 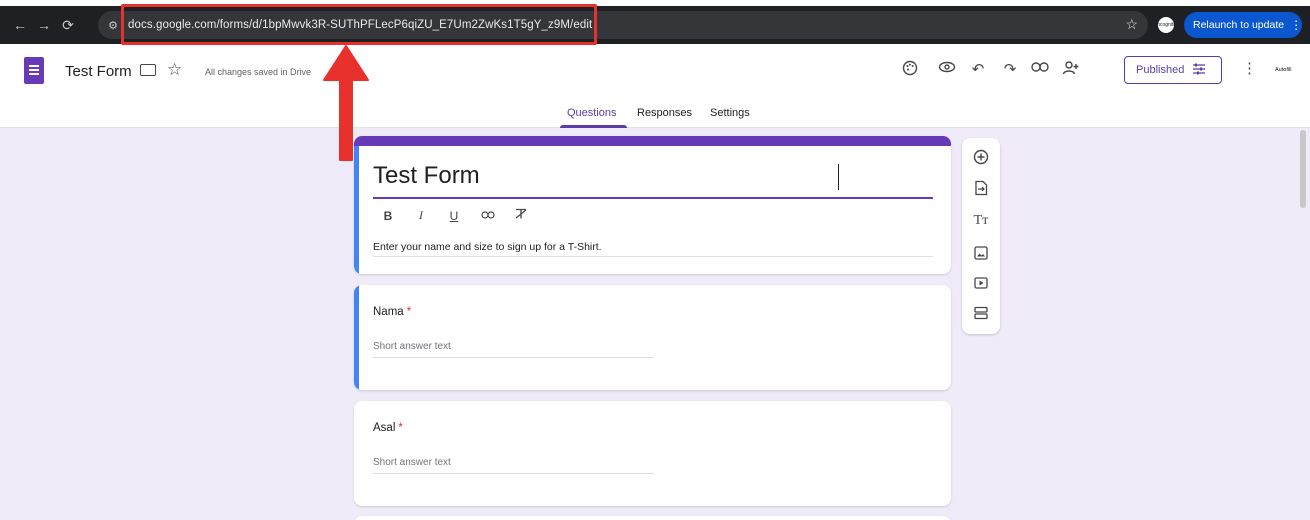 What do you see at coordinates (664, 113) in the screenshot?
I see `tab-responses: Responses` at bounding box center [664, 113].